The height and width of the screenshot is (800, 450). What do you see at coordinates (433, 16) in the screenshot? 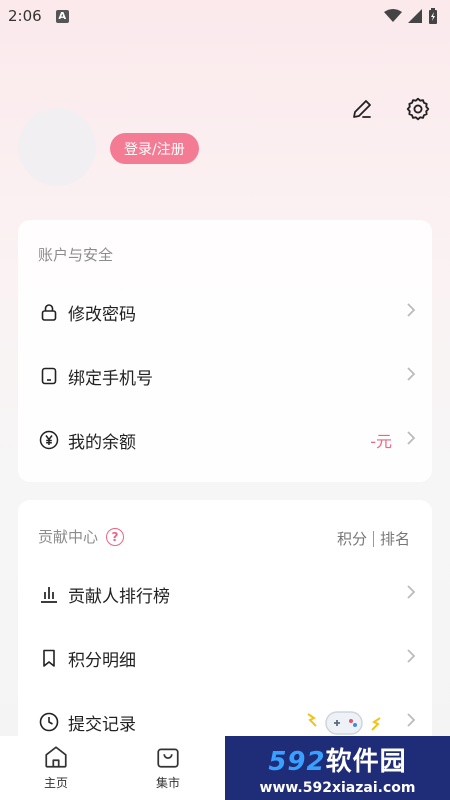
I see `battery-icon` at bounding box center [433, 16].